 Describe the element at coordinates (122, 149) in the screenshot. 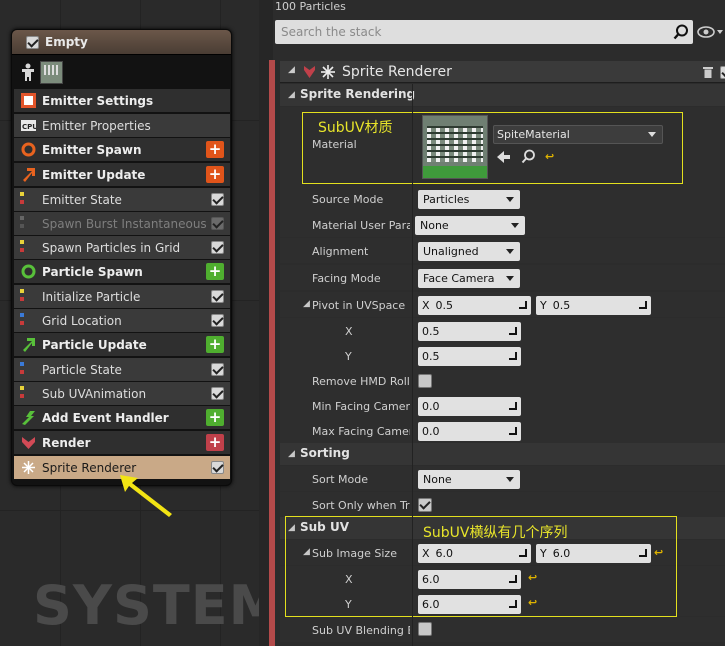

I see `section-emitter-spawn: Emitter Spawn +` at that location.